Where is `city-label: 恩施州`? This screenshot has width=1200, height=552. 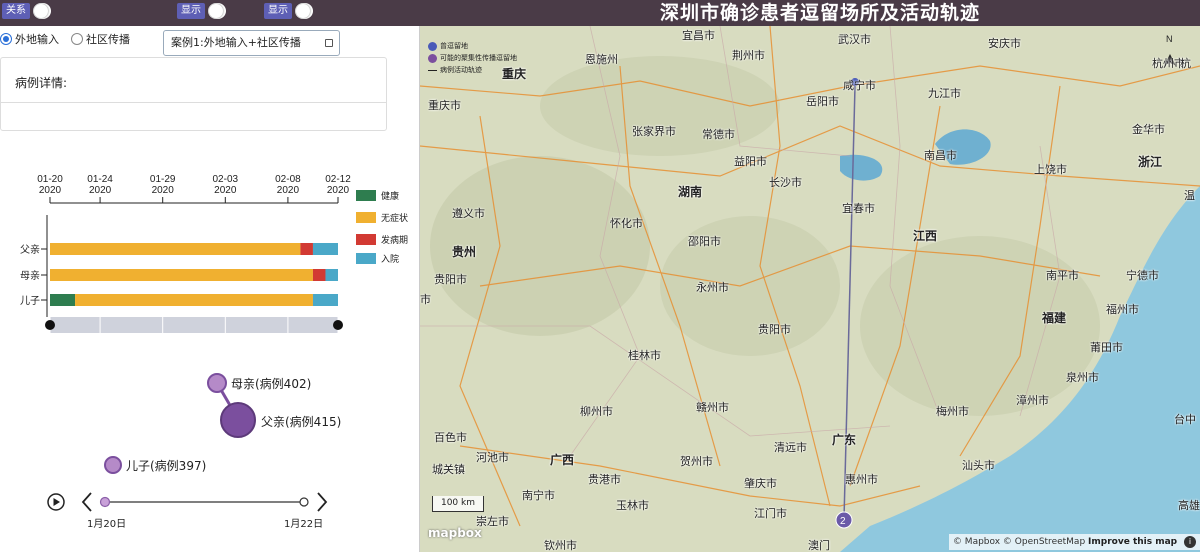
city-label: 恩施州 is located at coordinates (601, 59).